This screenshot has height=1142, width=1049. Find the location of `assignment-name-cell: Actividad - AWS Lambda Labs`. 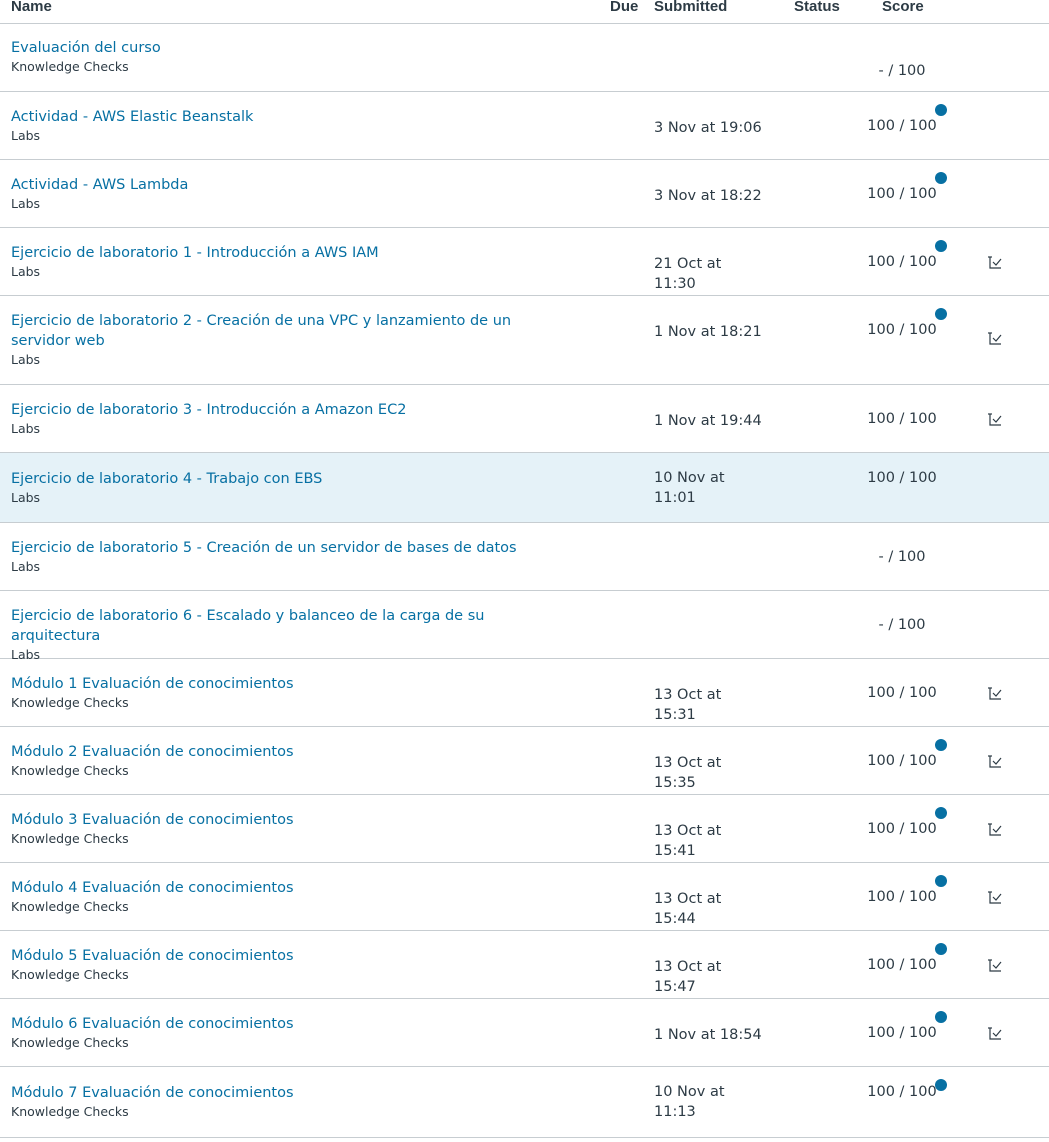

assignment-name-cell: Actividad - AWS Lambda Labs is located at coordinates (291, 193).